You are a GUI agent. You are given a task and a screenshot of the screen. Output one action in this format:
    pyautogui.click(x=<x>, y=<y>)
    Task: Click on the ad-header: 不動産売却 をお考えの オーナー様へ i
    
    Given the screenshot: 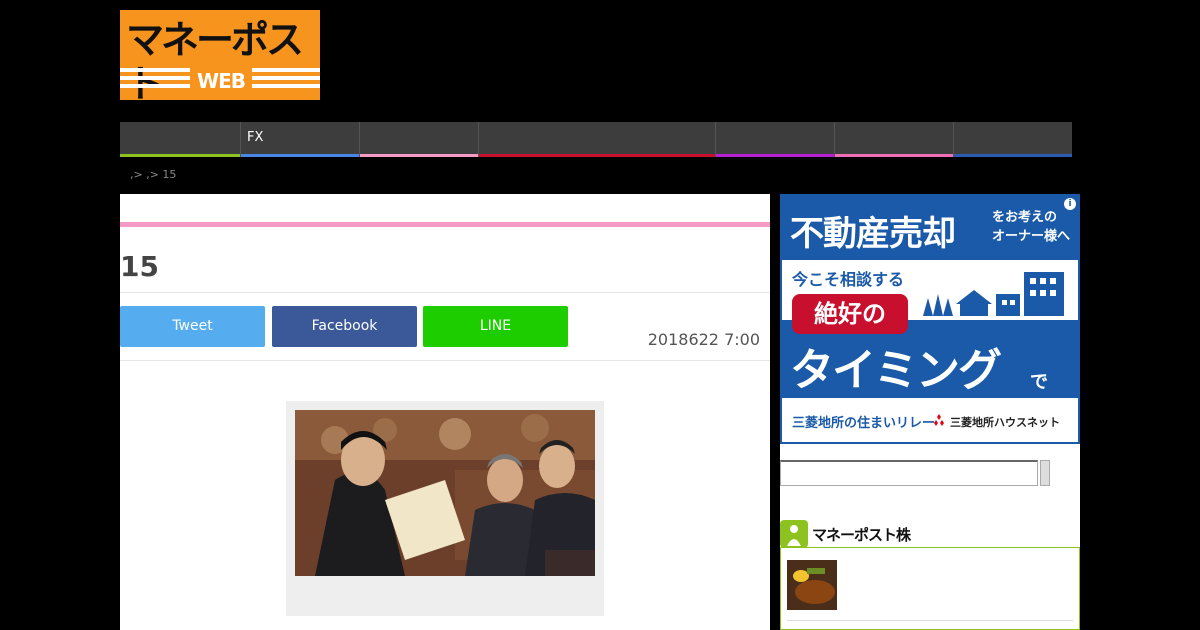 What is the action you would take?
    pyautogui.click(x=930, y=228)
    